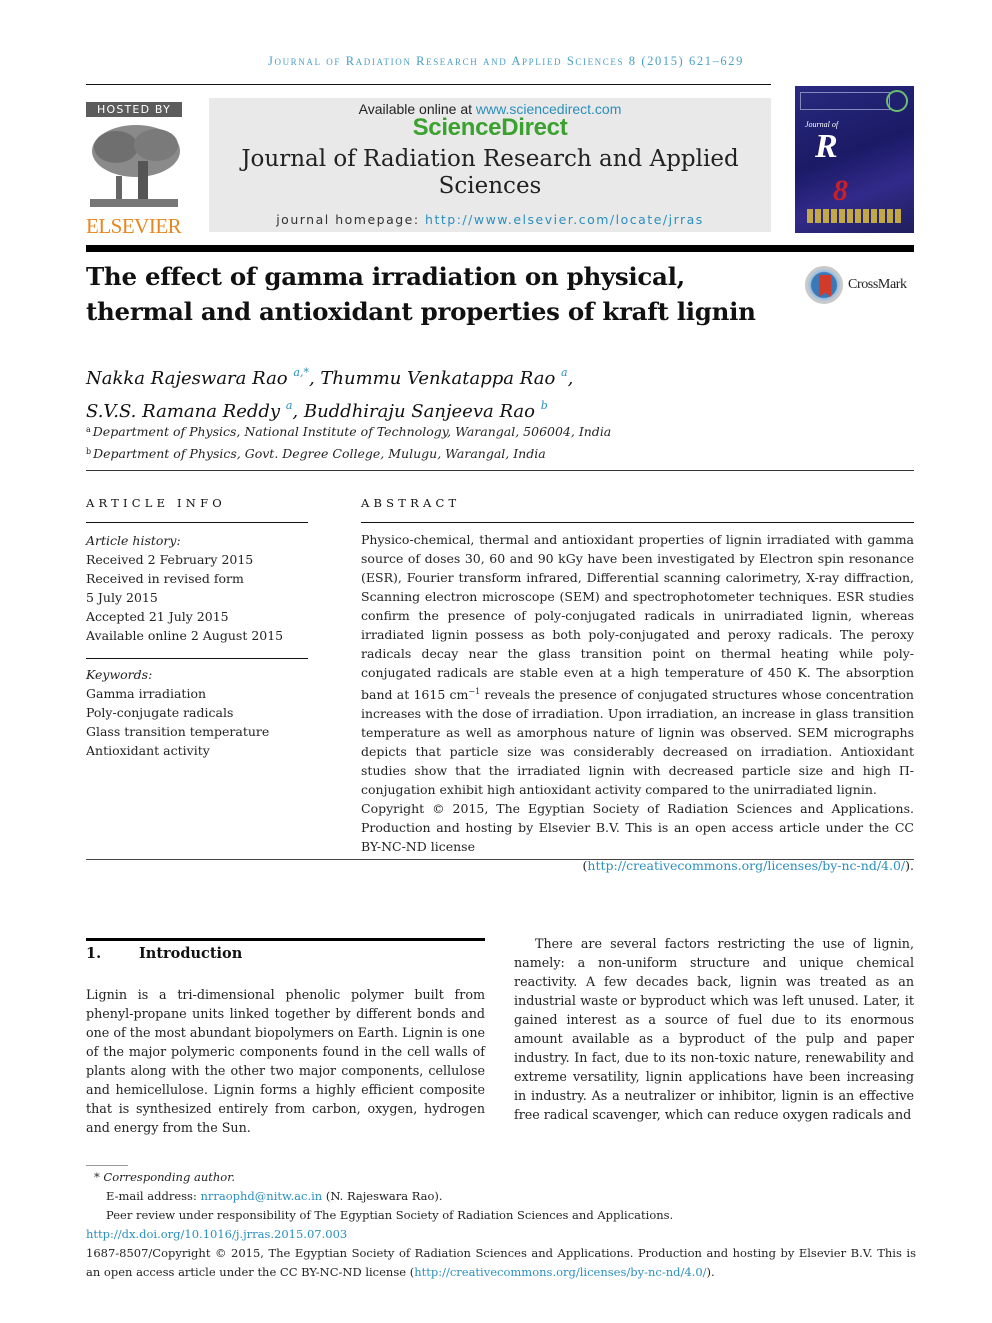  I want to click on cover-seal-icon, so click(897, 101).